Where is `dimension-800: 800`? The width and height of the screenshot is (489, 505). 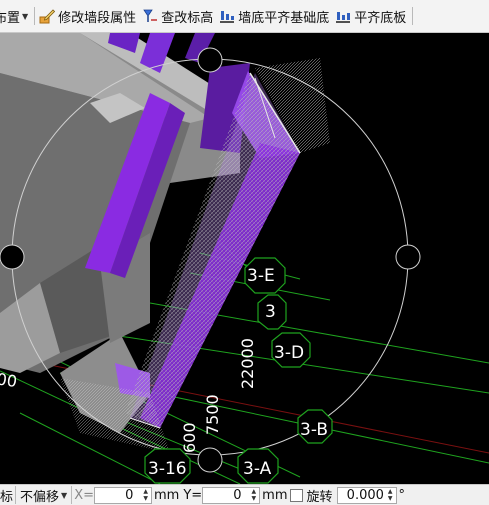 dimension-800: 800 is located at coordinates (9, 380).